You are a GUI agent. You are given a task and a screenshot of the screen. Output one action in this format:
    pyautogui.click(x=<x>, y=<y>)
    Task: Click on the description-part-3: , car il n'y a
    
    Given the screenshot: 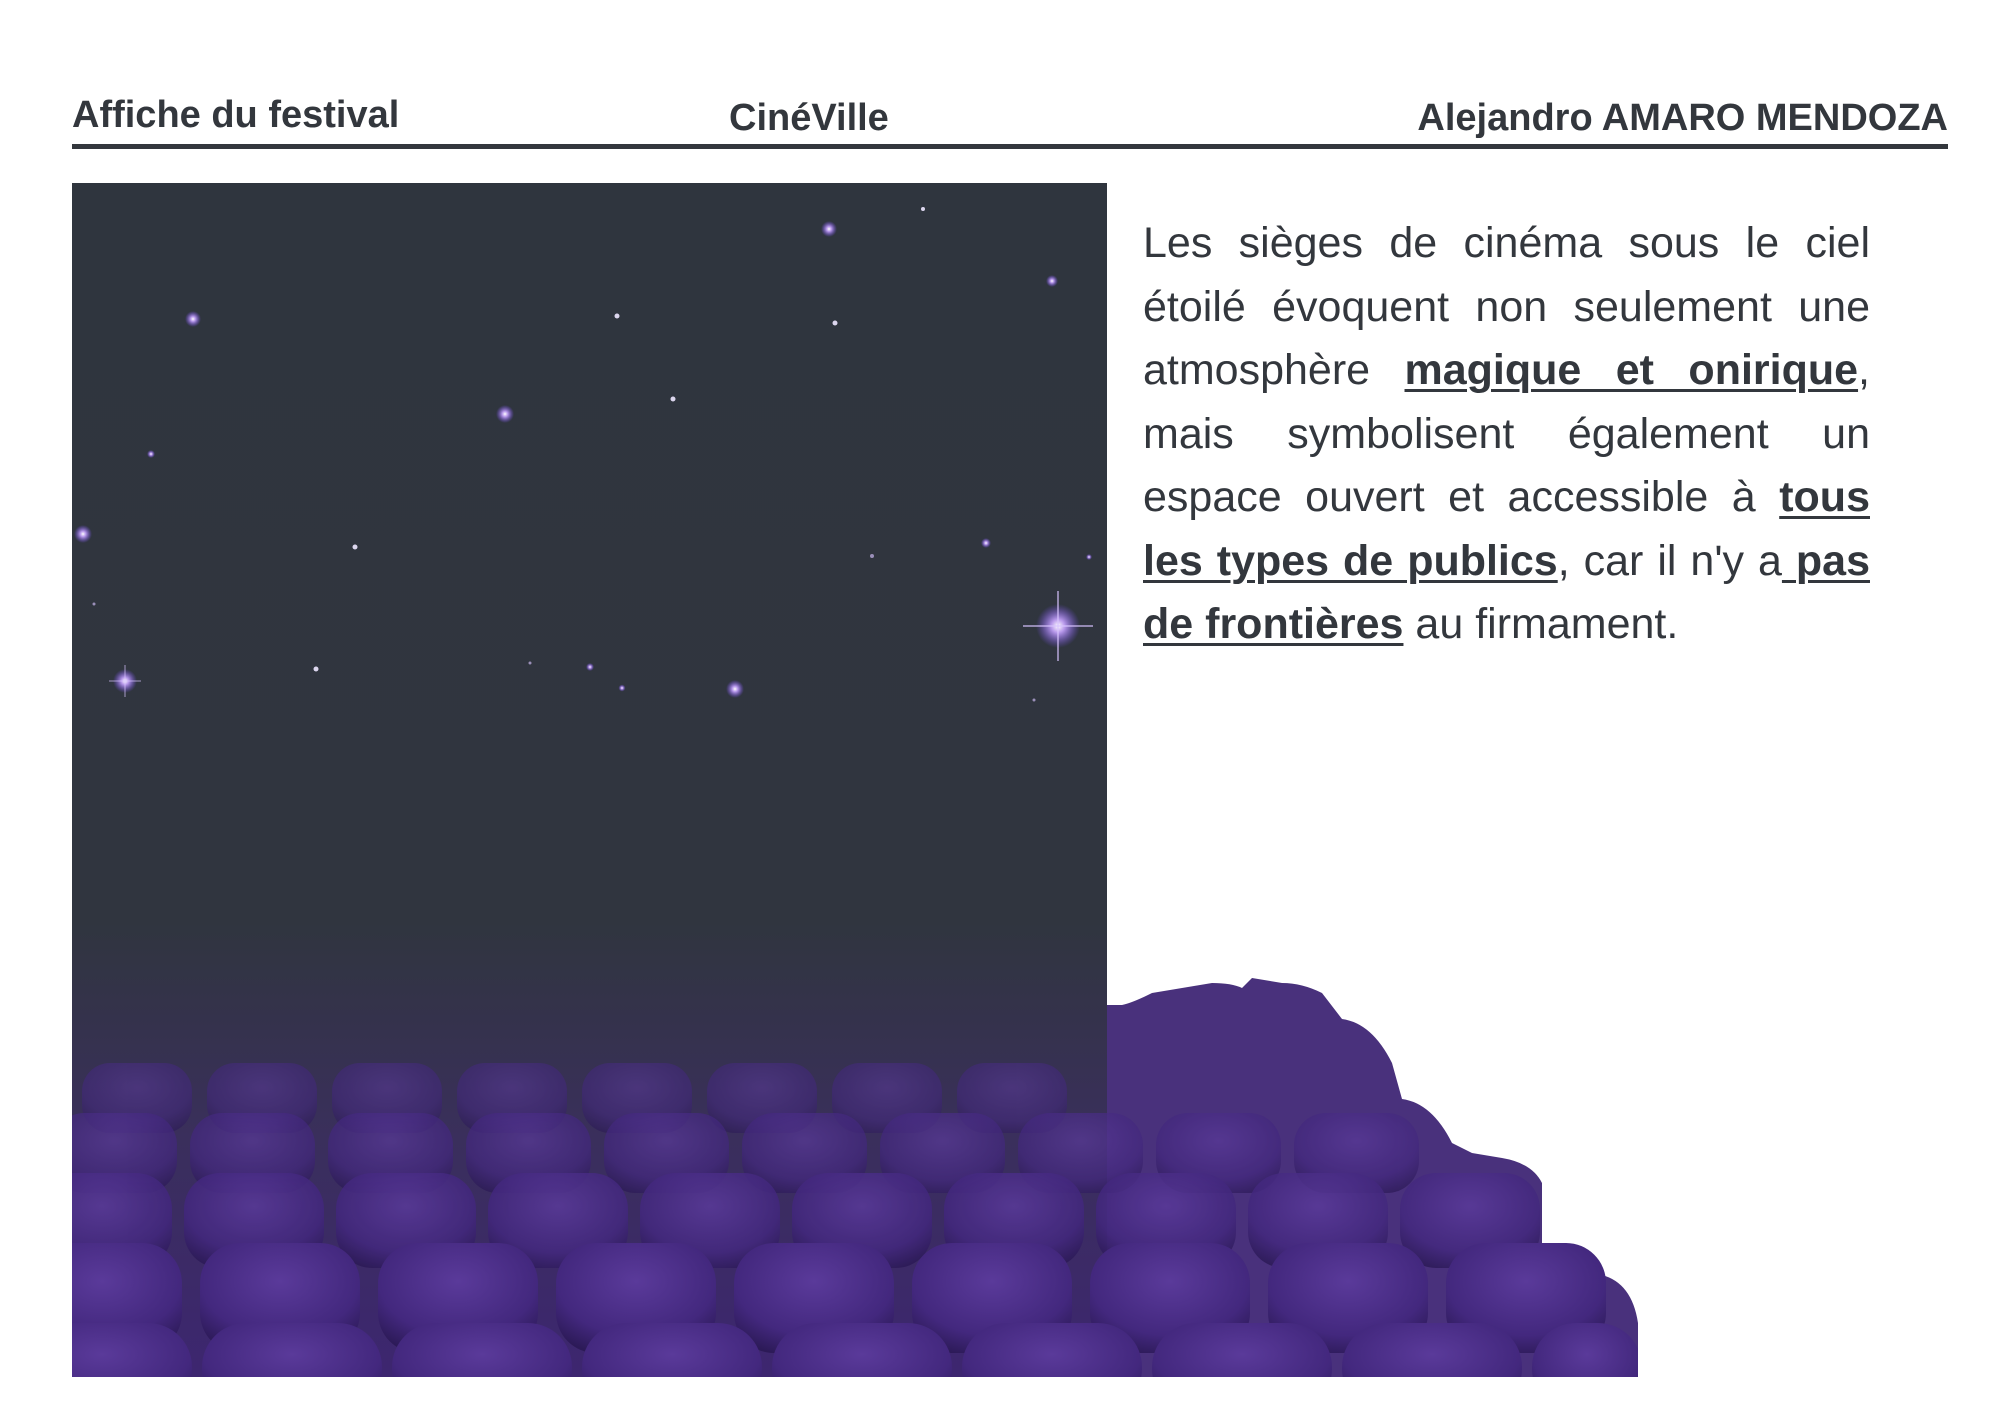 What is the action you would take?
    pyautogui.click(x=1669, y=560)
    